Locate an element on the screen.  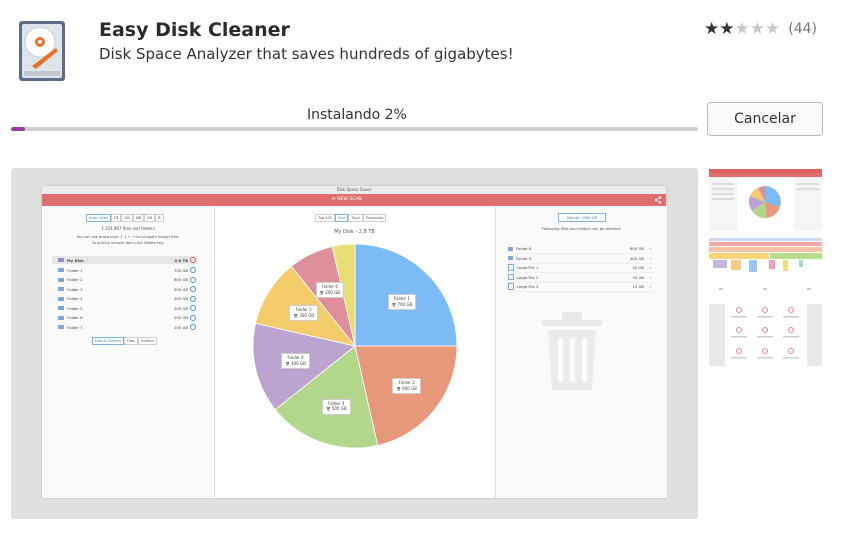
preview-tree-size: 400 GB is located at coordinates (180, 298).